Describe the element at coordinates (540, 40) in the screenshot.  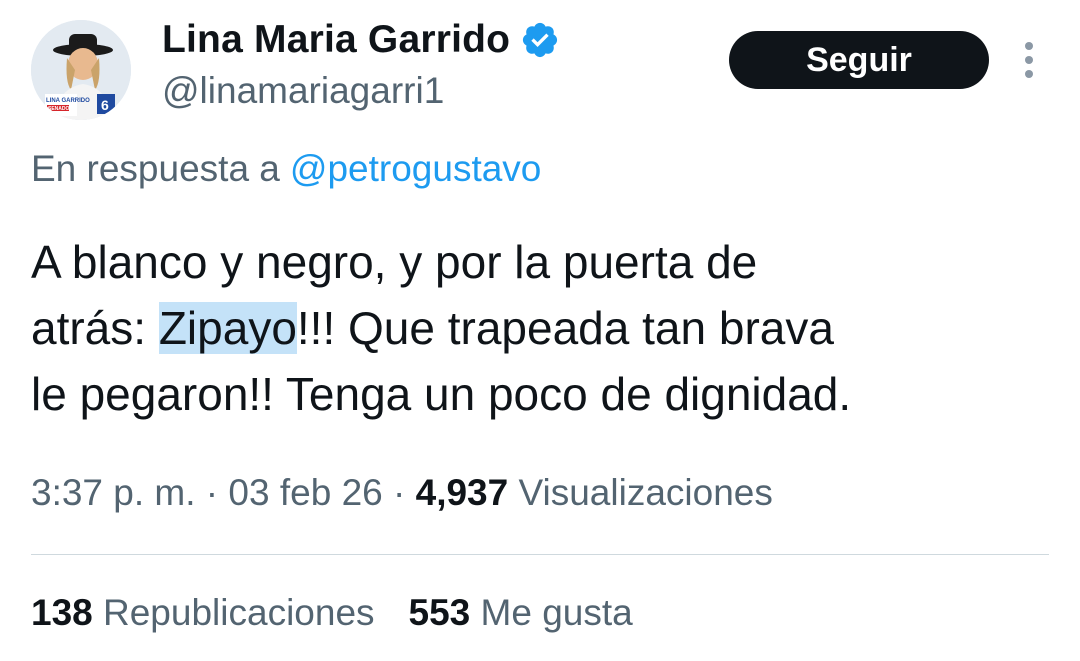
I see `verified-badge-icon` at that location.